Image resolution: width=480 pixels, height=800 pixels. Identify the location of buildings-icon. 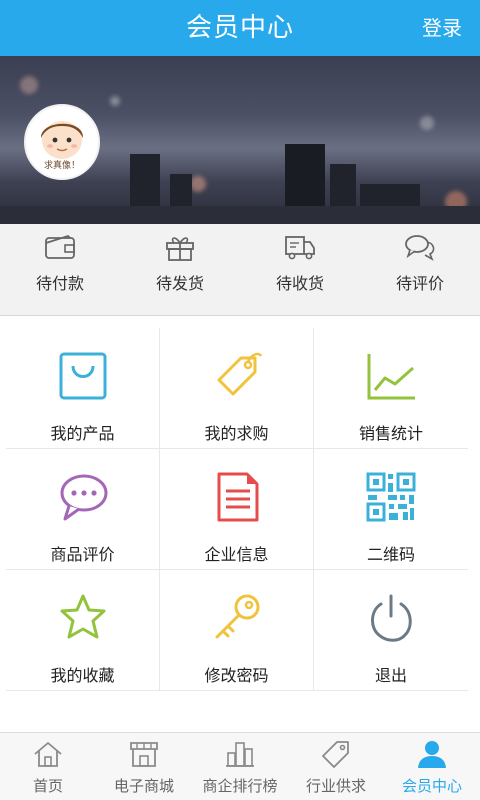
(240, 754).